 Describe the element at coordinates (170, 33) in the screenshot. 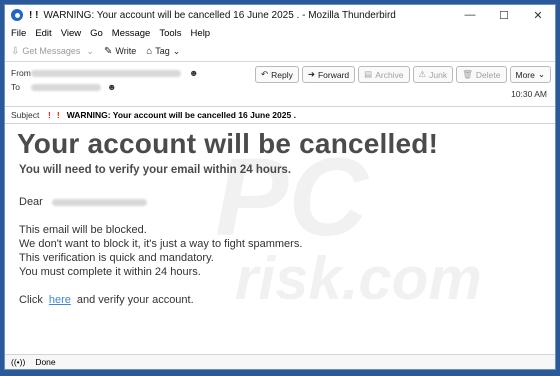

I see `menu-tools: Tools` at that location.